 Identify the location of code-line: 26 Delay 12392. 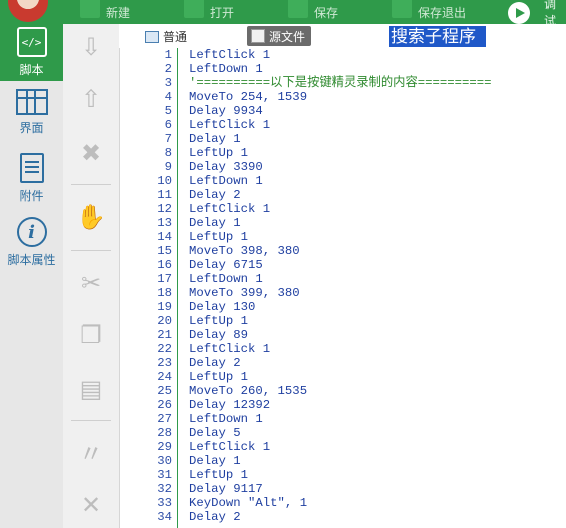
(352, 405).